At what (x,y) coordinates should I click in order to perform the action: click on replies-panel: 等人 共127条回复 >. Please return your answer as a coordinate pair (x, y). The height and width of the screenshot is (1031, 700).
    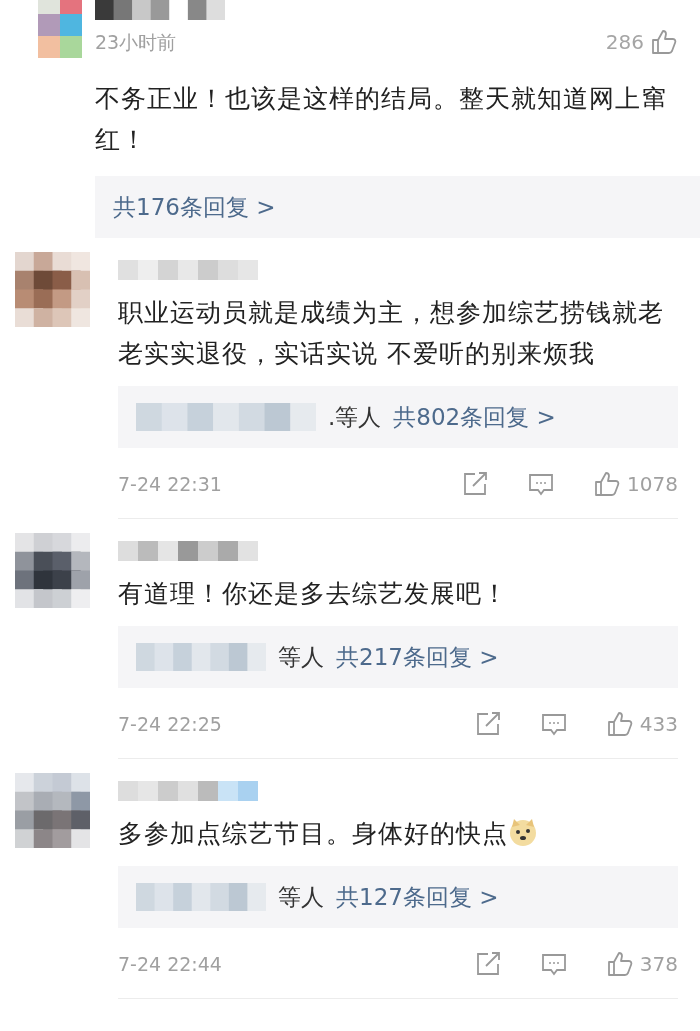
    Looking at the image, I should click on (398, 897).